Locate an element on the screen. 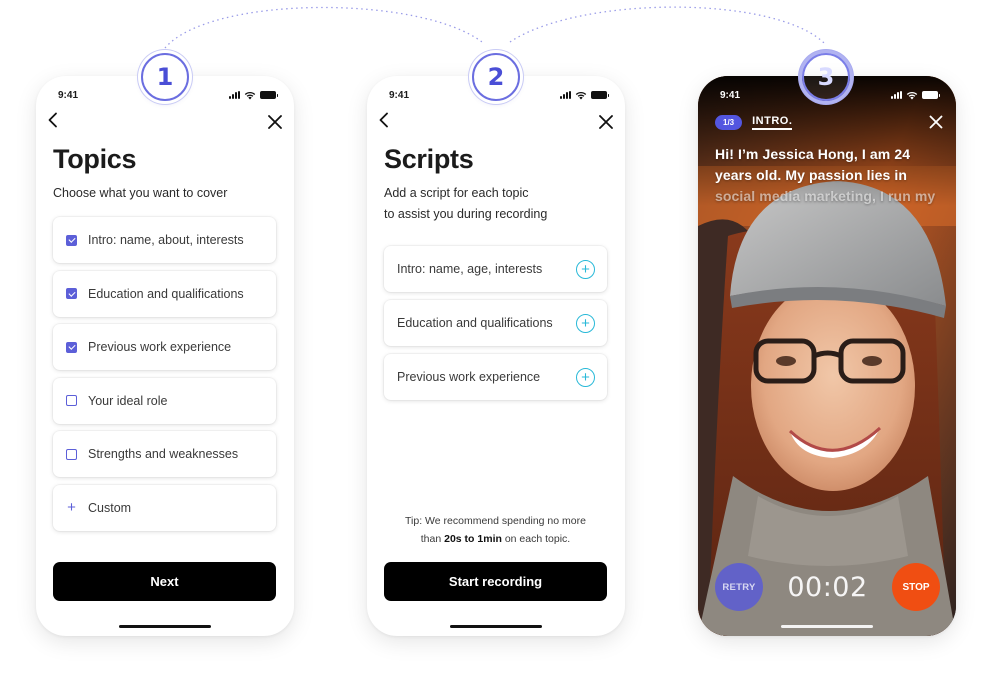 The width and height of the screenshot is (992, 678). topic-item-ideal-role: Your ideal role is located at coordinates (164, 400).